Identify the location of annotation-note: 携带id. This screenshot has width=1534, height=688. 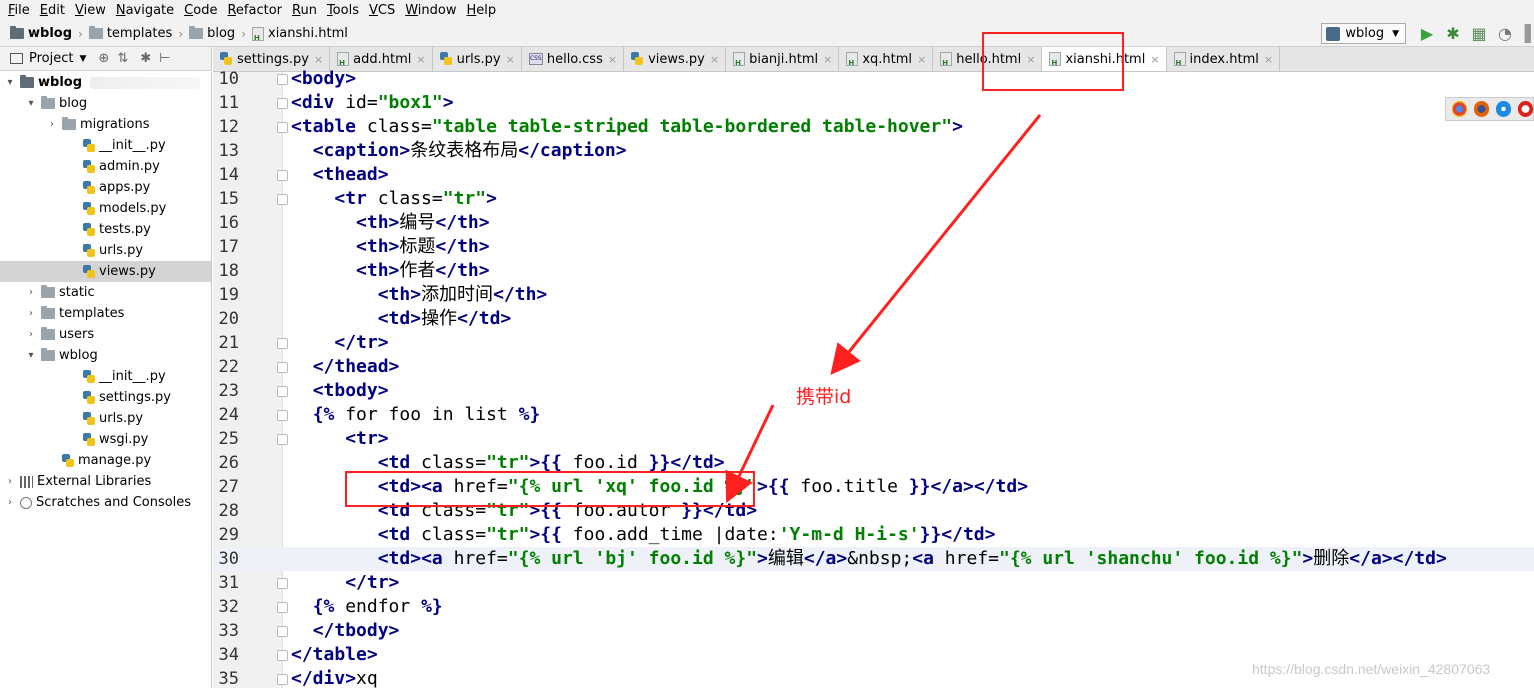
(824, 397).